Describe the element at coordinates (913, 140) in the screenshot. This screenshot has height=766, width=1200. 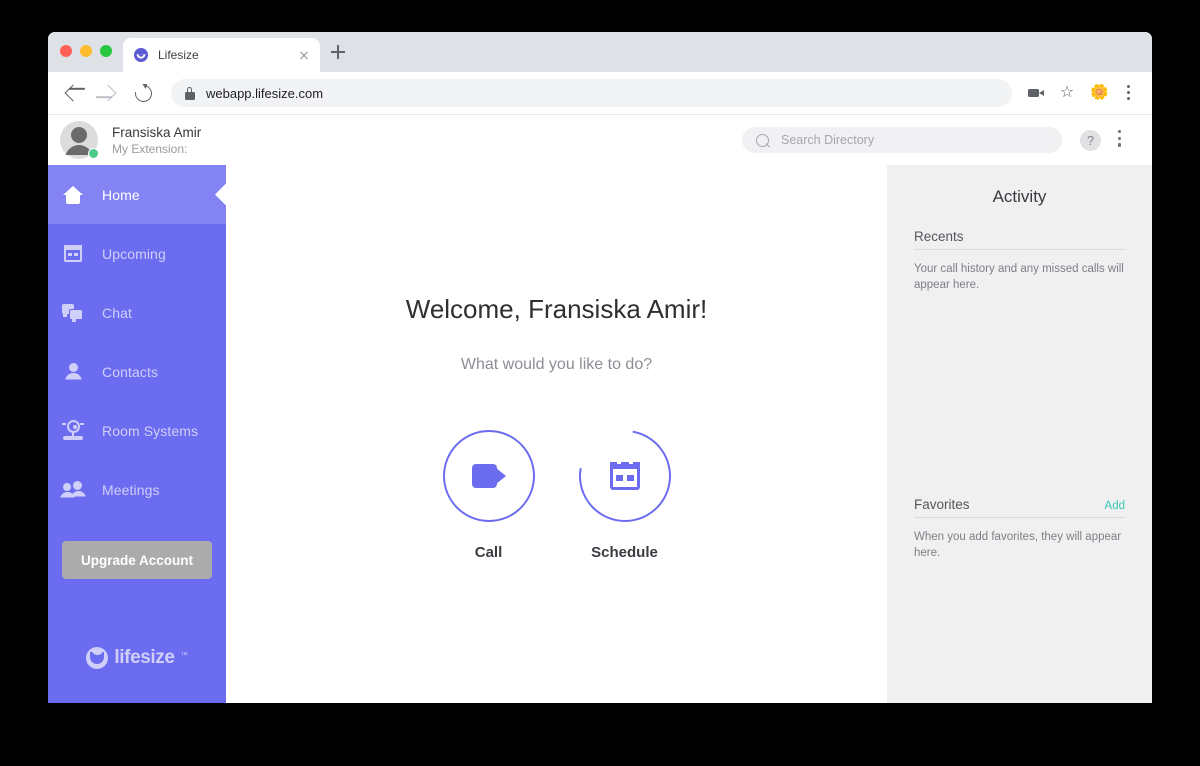
I see `search-input` at that location.